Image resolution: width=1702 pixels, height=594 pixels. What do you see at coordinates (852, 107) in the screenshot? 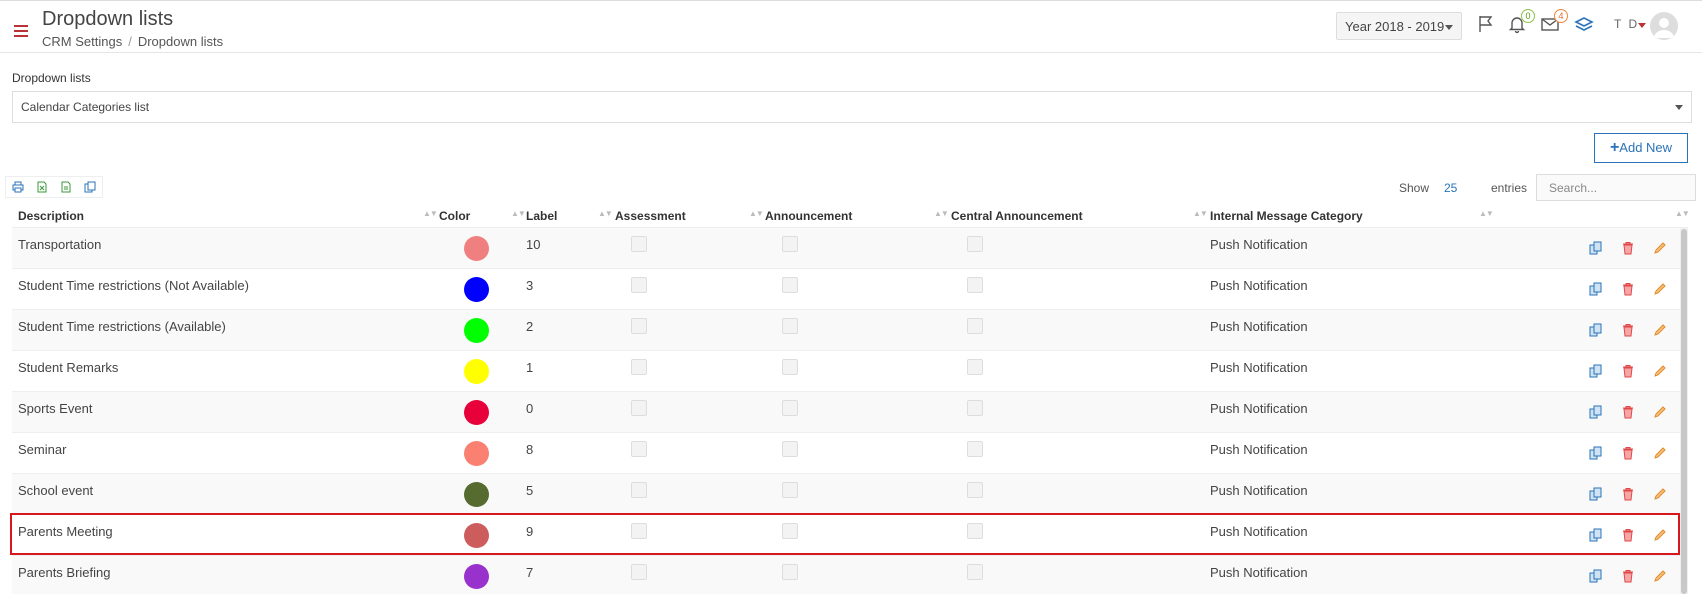
I see `dropdown-list-select: Calendar Categories list` at bounding box center [852, 107].